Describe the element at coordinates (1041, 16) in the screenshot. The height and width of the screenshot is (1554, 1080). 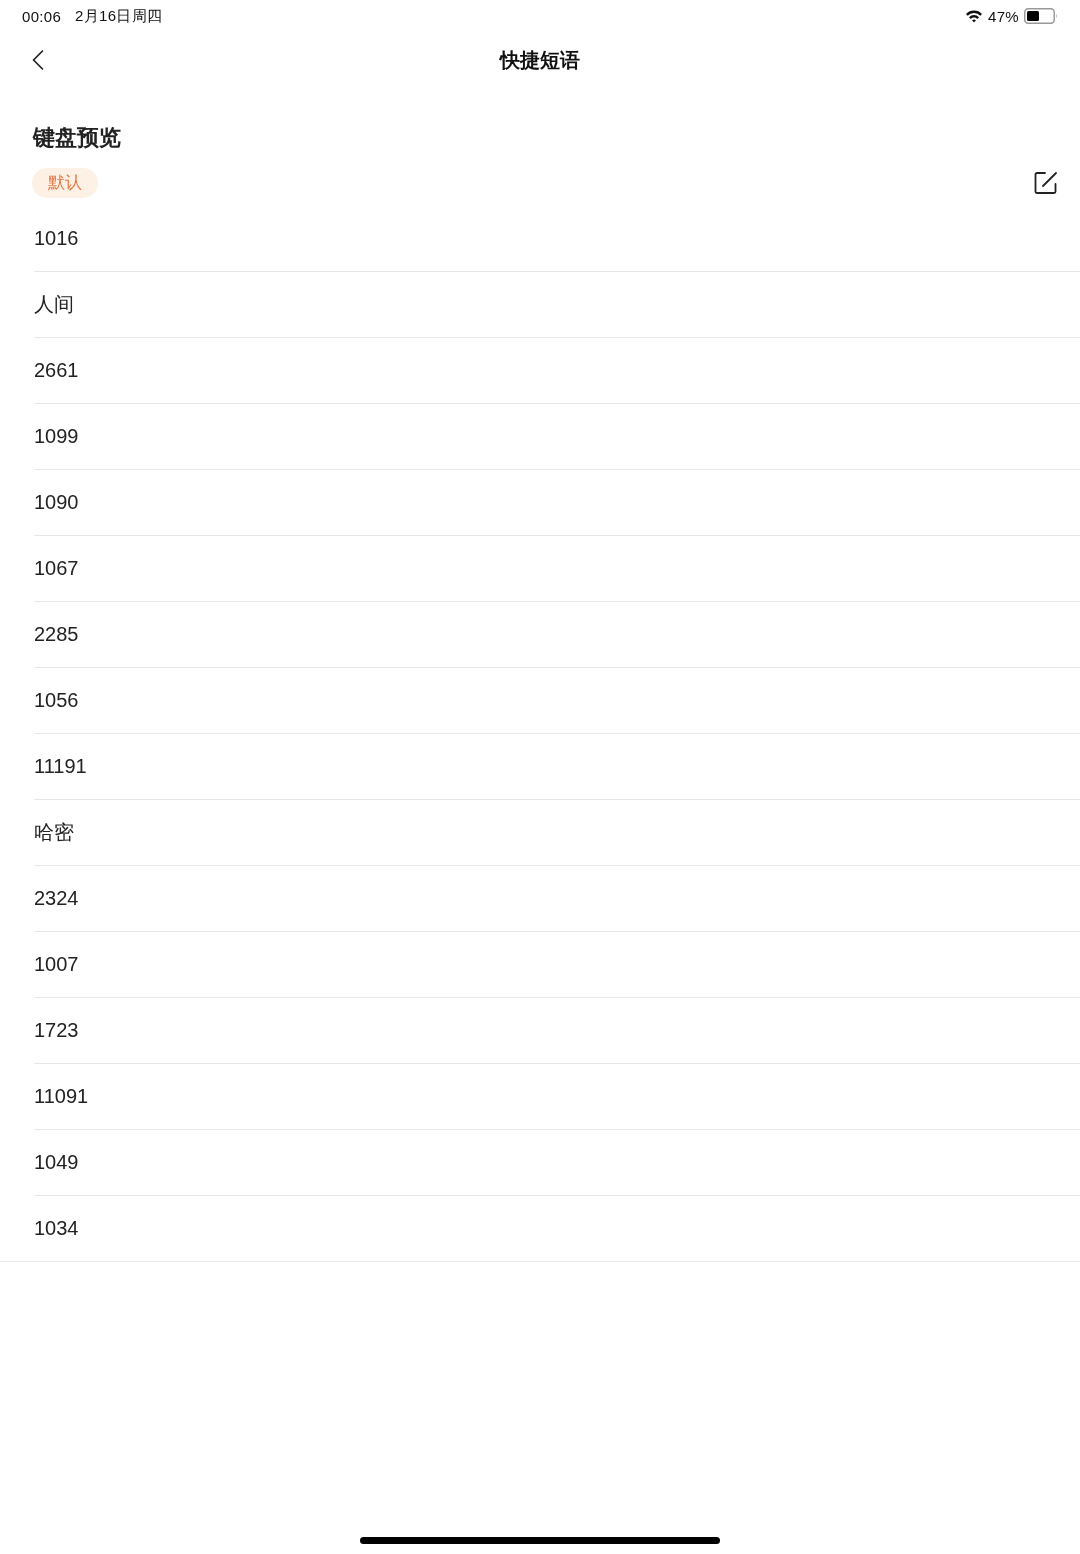
I see `battery-icon` at that location.